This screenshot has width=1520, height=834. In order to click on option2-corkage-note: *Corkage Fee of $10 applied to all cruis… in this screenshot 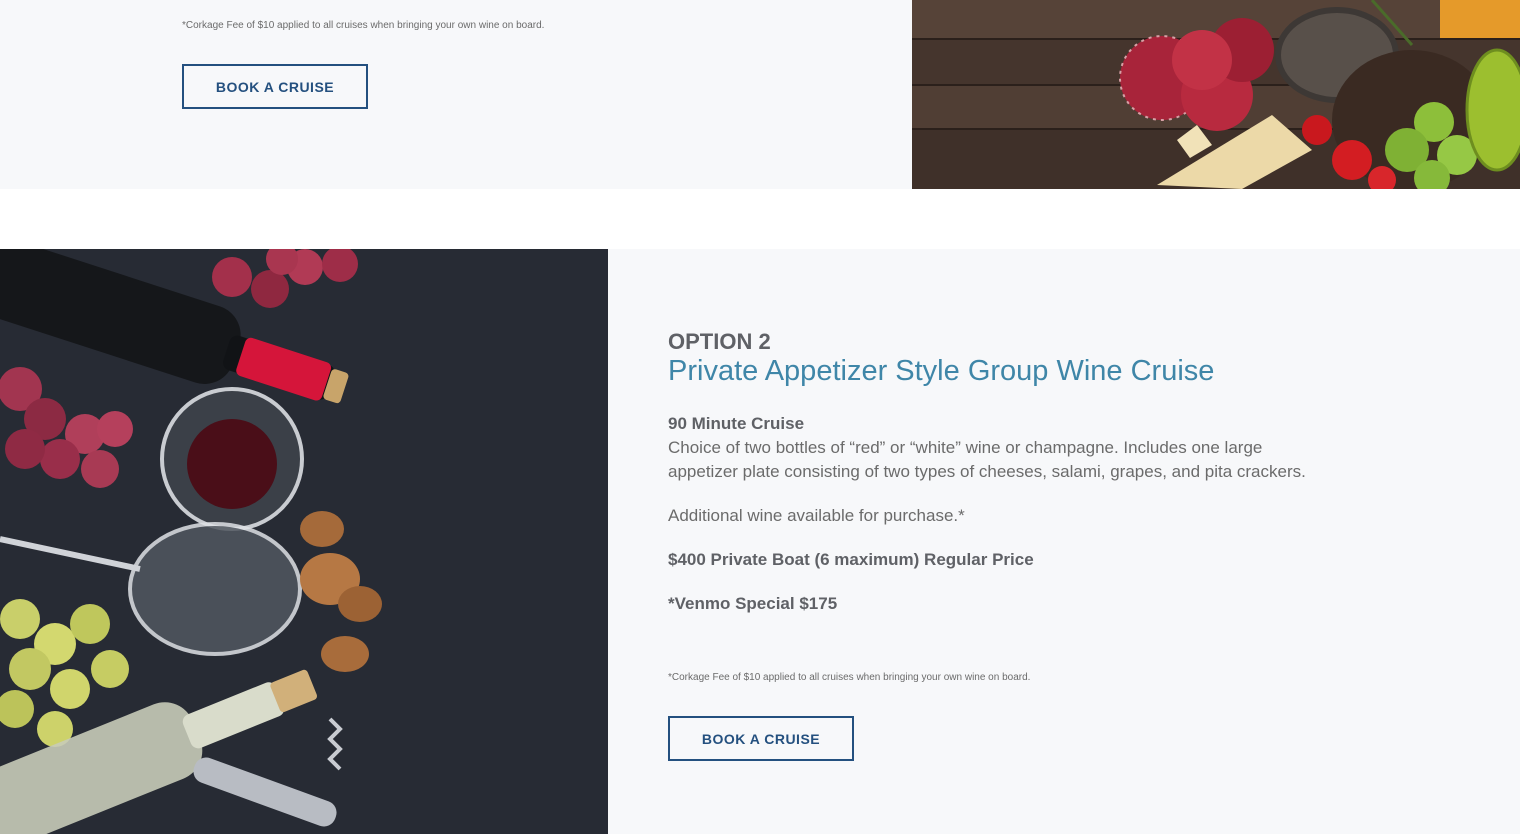, I will do `click(849, 677)`.